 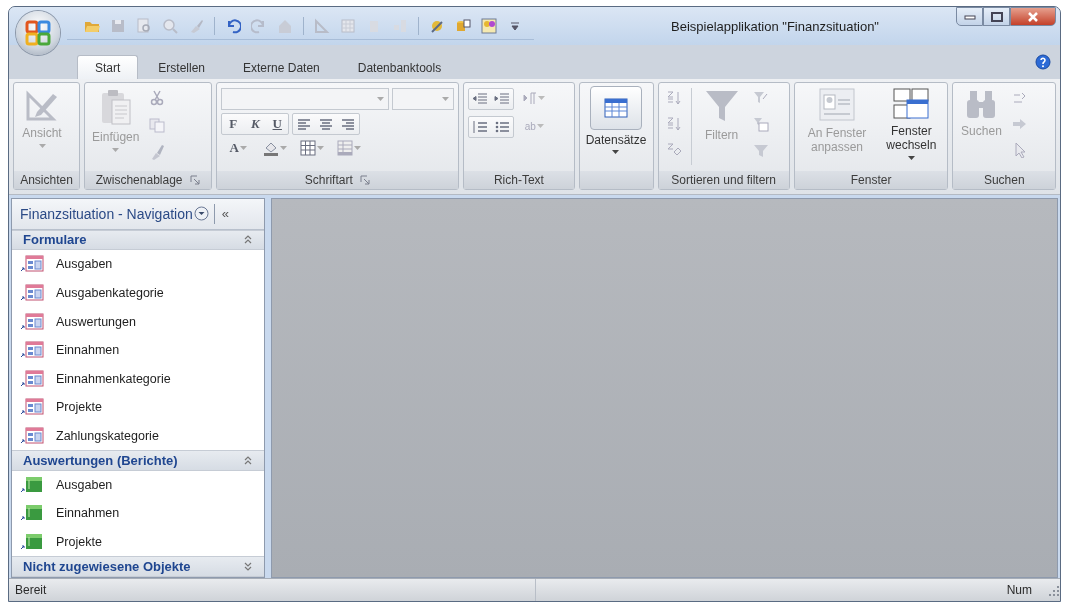 What do you see at coordinates (42, 105) in the screenshot?
I see `ruler-pencil-icon` at bounding box center [42, 105].